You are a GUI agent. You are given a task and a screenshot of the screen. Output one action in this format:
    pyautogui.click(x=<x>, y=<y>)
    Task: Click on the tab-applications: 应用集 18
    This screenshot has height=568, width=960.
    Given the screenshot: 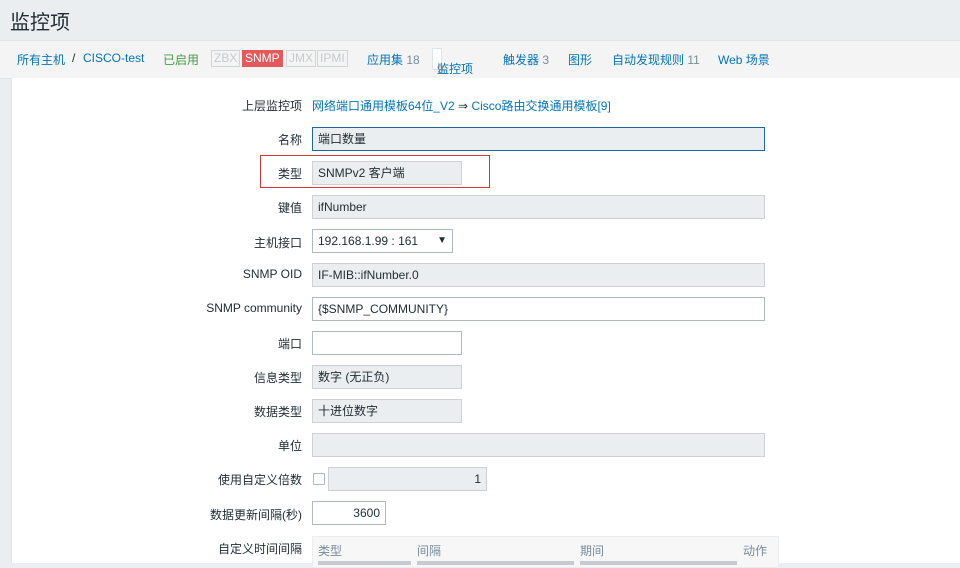 What is the action you would take?
    pyautogui.click(x=393, y=59)
    